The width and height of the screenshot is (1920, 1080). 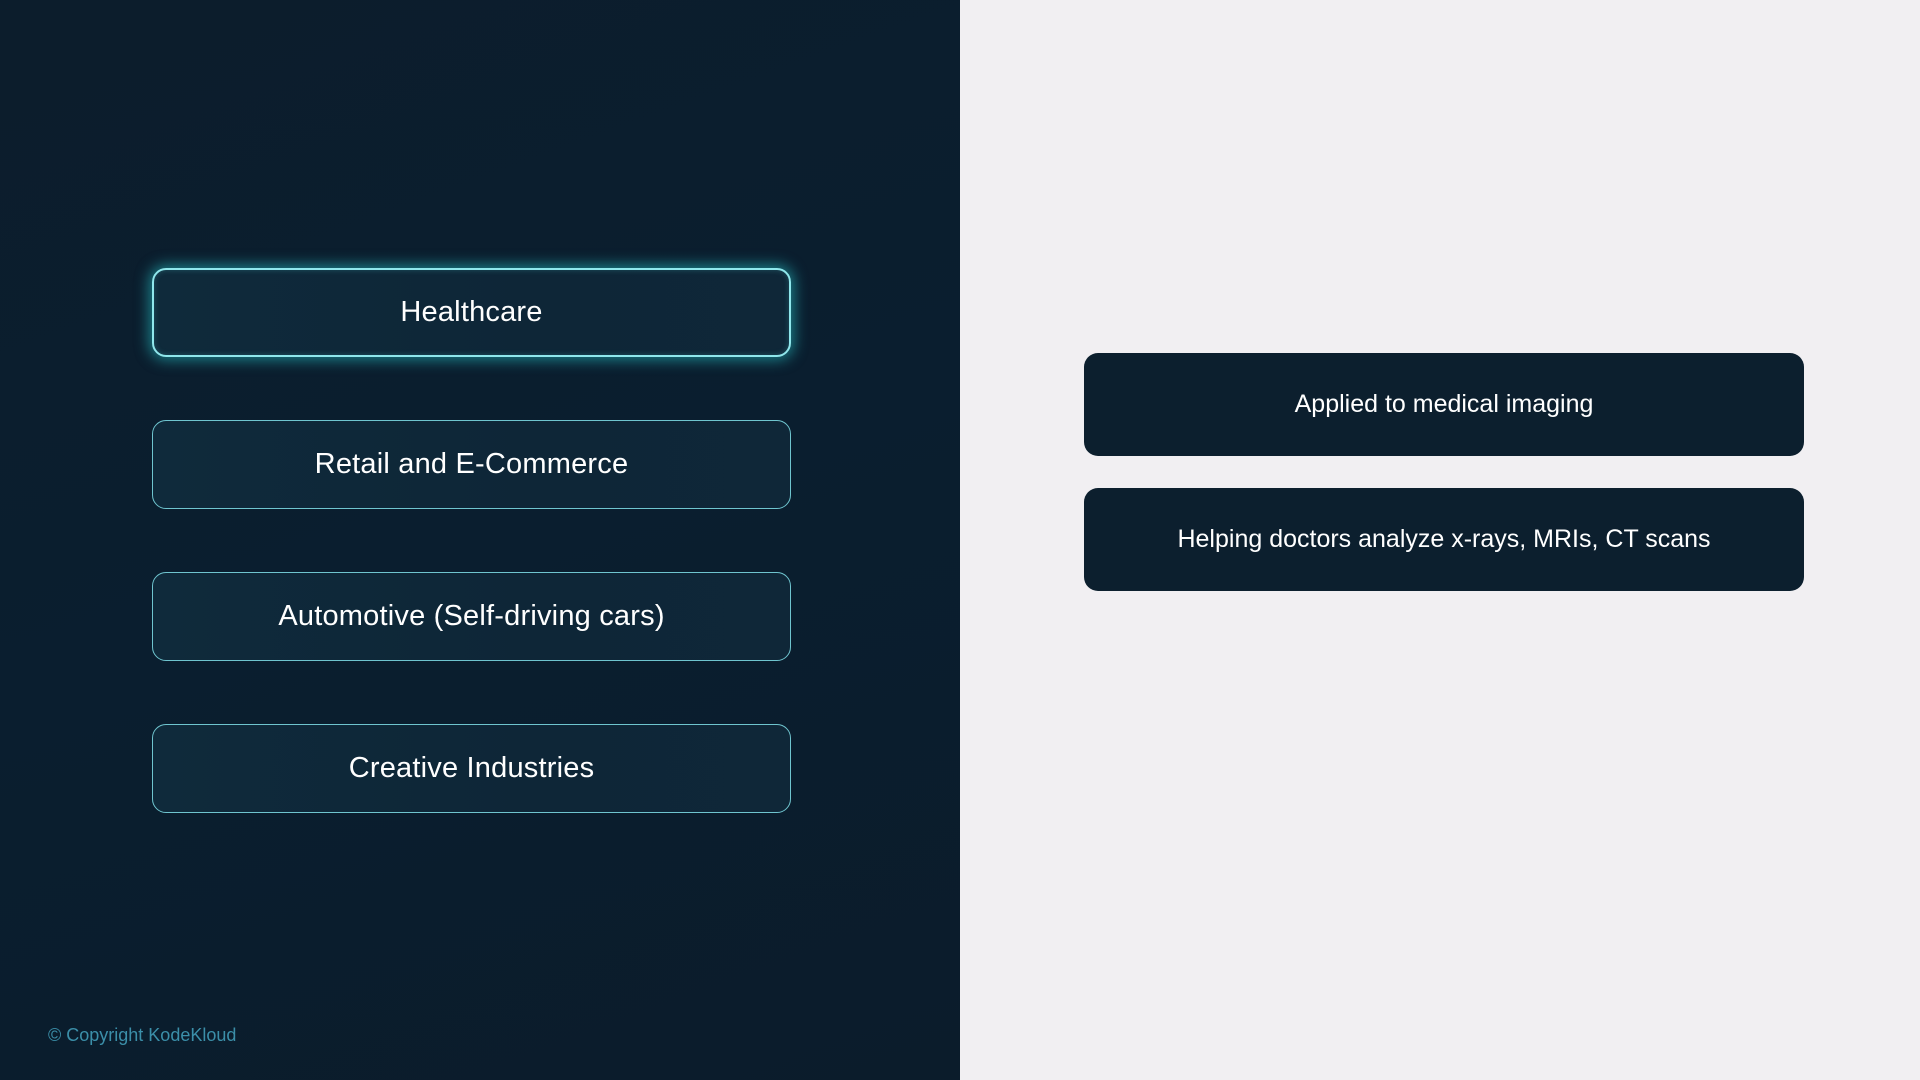 I want to click on category-label: Automotive (Self-driving cars), so click(x=471, y=616).